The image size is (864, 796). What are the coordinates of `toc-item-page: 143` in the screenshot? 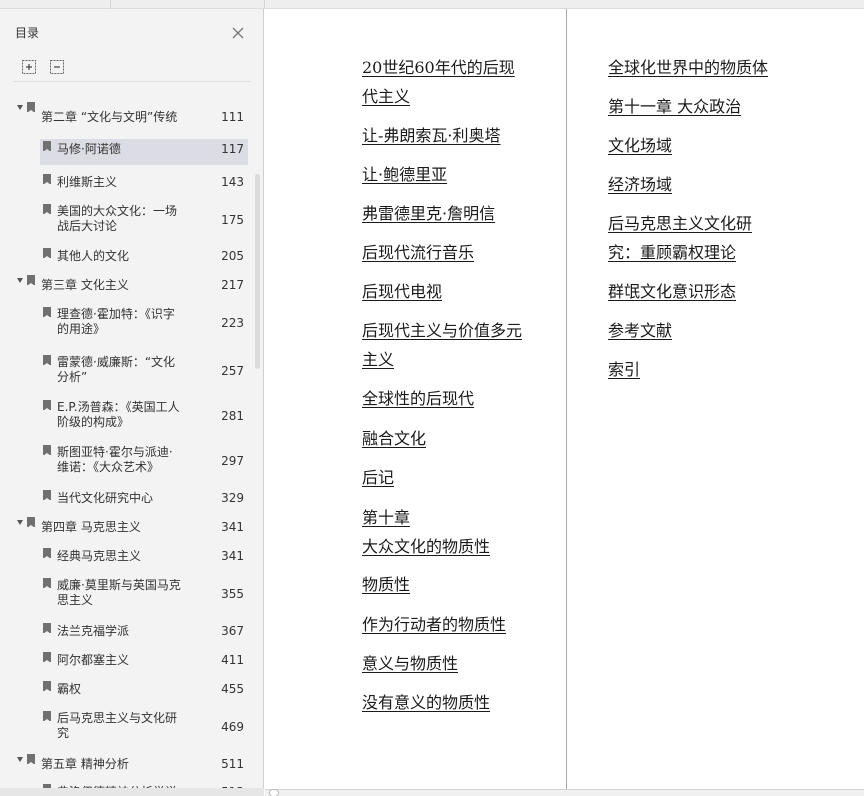 It's located at (232, 182).